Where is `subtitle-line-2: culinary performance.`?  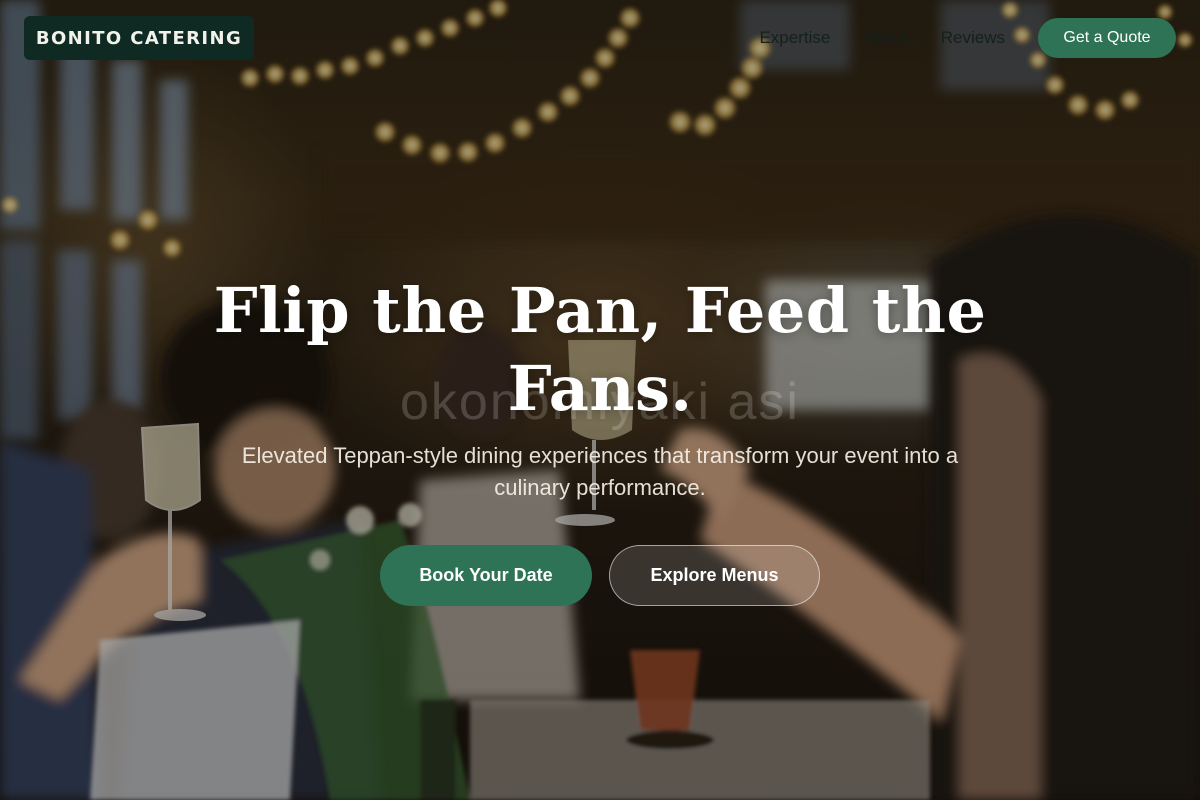
subtitle-line-2: culinary performance. is located at coordinates (600, 487).